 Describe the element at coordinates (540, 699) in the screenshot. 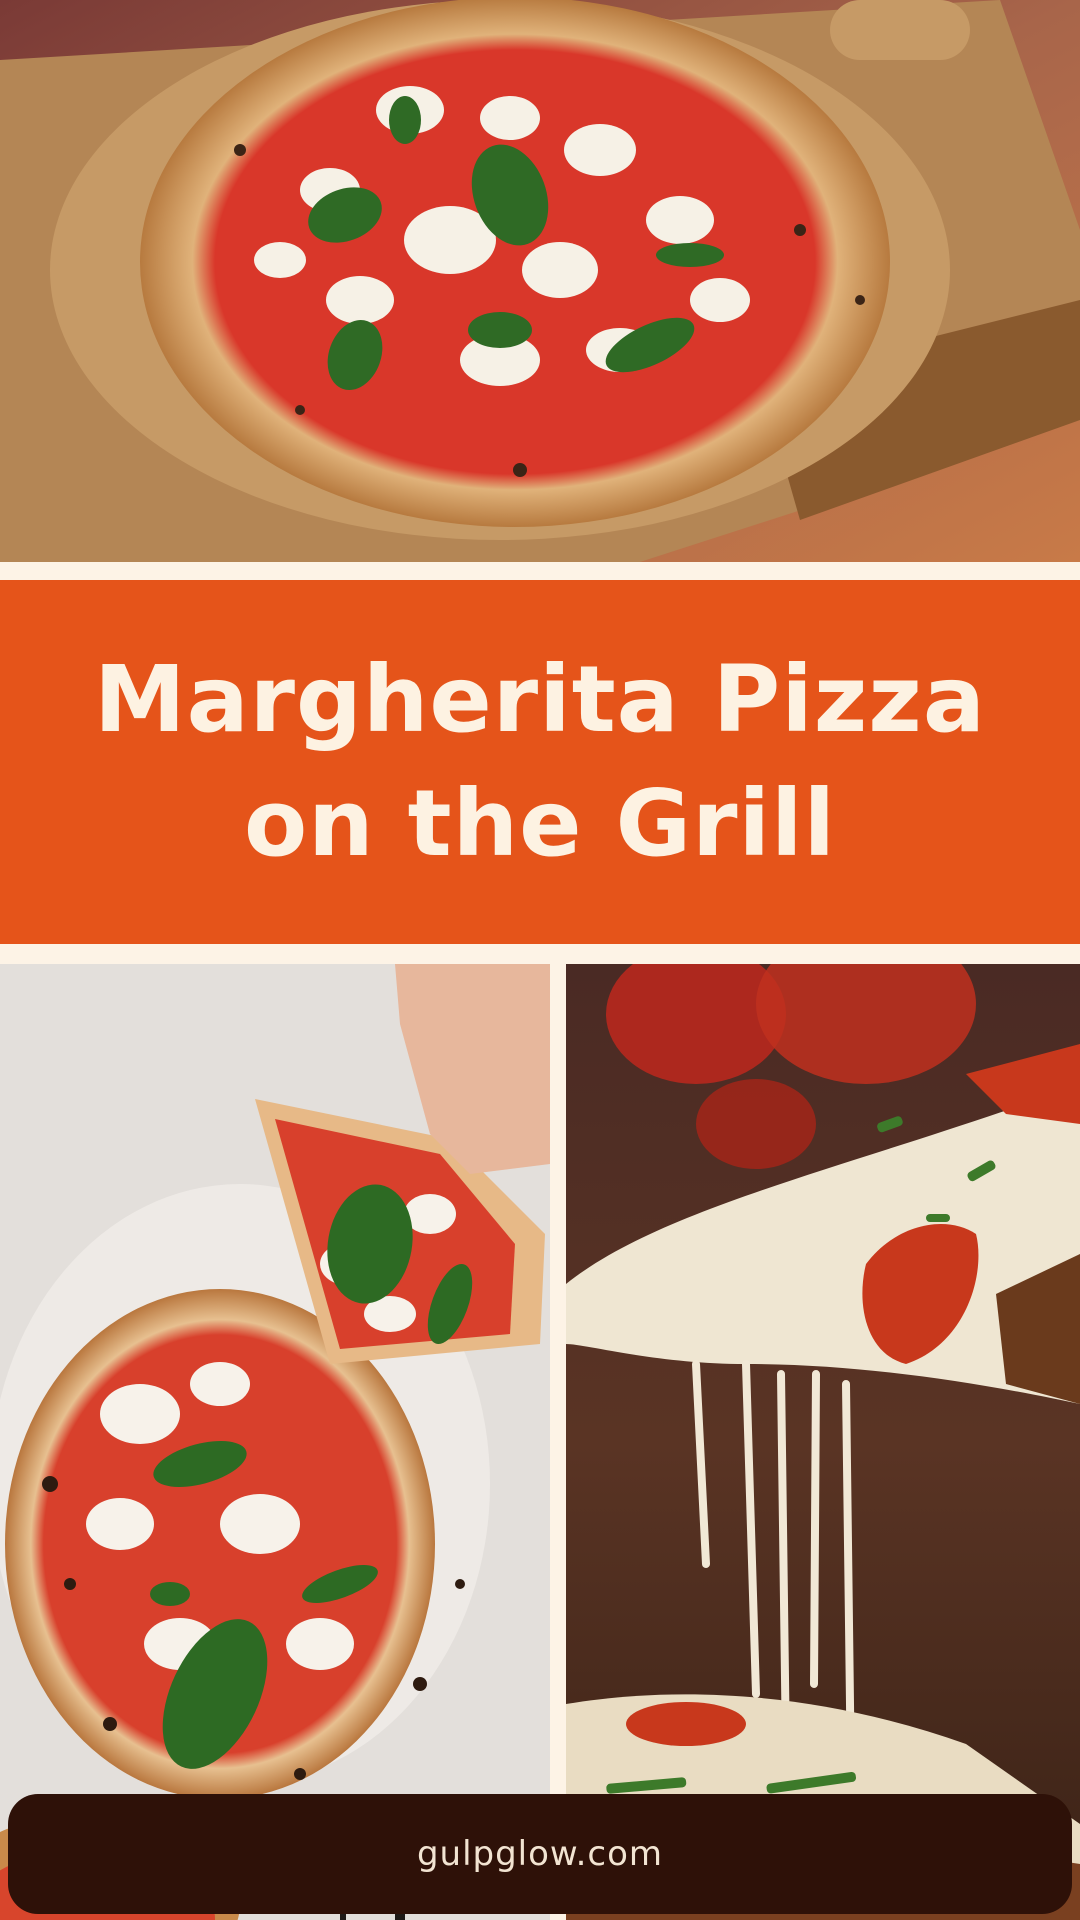

I see `recipe-title-line-1: Margherita Pizza` at that location.